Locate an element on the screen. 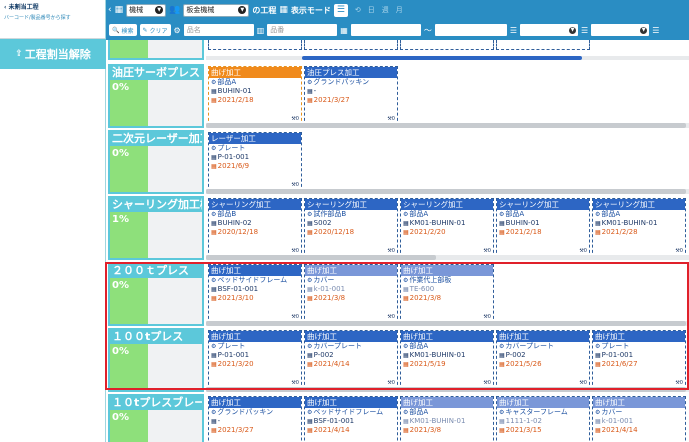 Image resolution: width=689 pixels, height=442 pixels. process-card: 曲げ加工⚙ベッドサイドフレーム▦BSF-01-001▦2021/4/14⚒0 is located at coordinates (351, 419).